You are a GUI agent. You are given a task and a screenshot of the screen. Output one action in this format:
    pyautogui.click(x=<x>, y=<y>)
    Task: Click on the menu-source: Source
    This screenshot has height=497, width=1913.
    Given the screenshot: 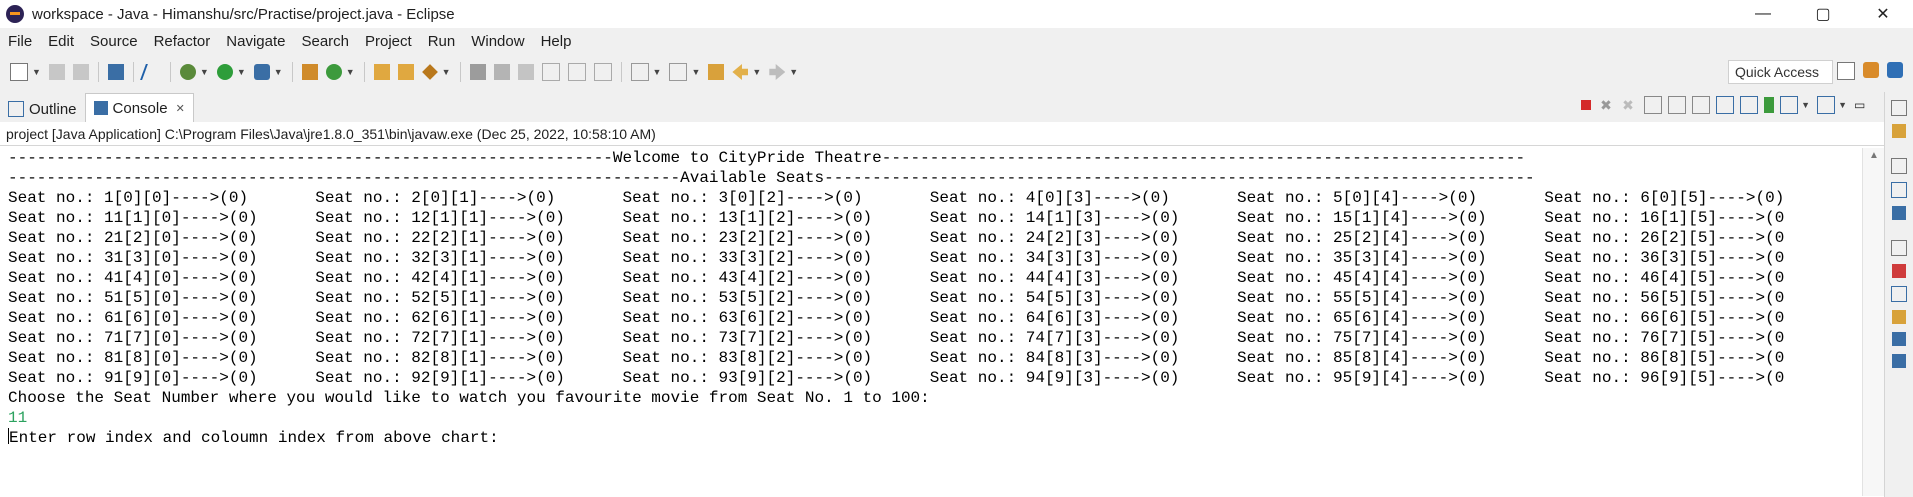 What is the action you would take?
    pyautogui.click(x=114, y=41)
    